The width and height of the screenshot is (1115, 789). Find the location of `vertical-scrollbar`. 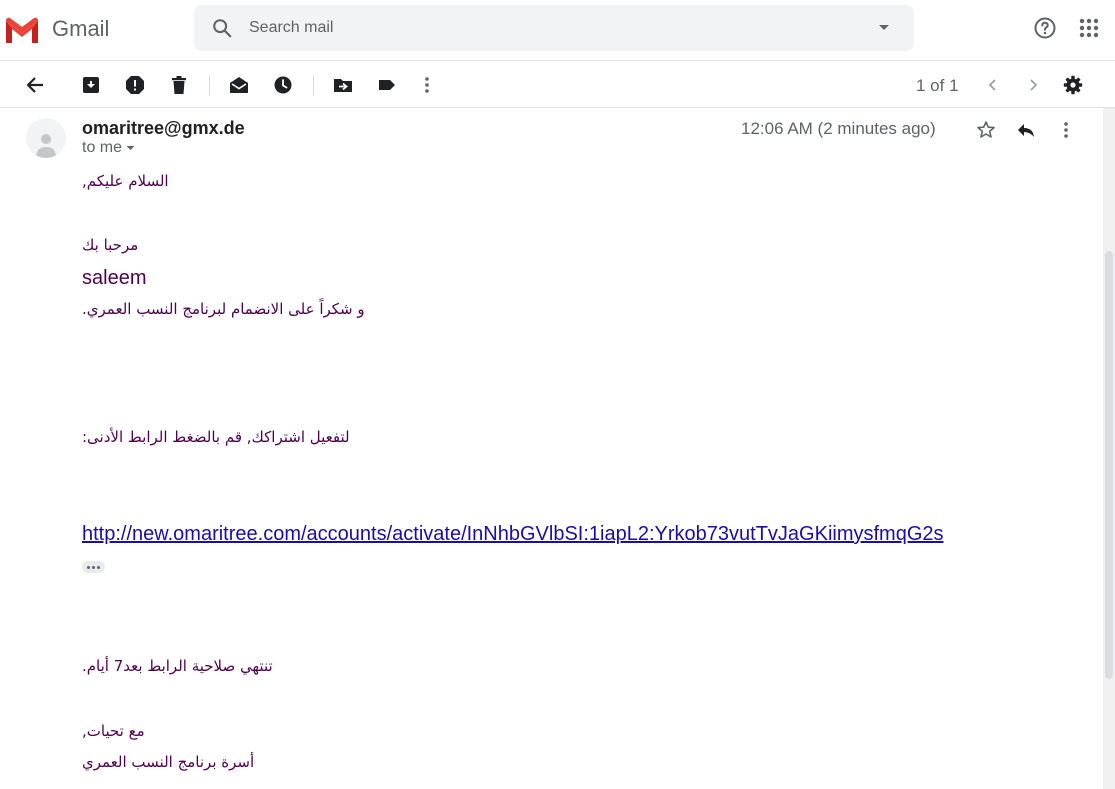

vertical-scrollbar is located at coordinates (1109, 448).